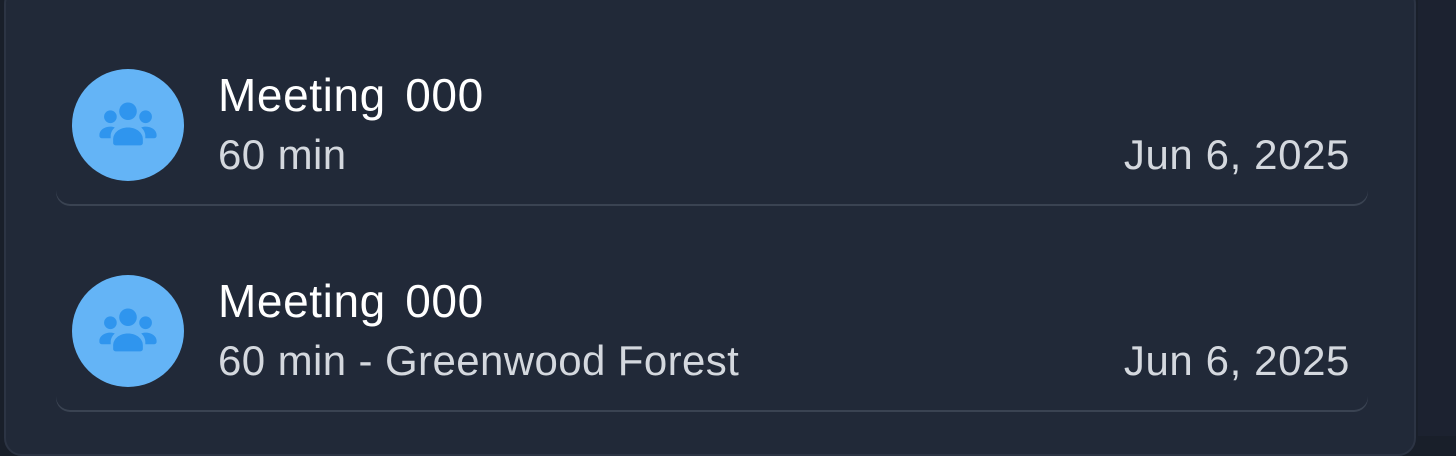 The width and height of the screenshot is (1456, 456). Describe the element at coordinates (1437, 218) in the screenshot. I see `window-edge` at that location.